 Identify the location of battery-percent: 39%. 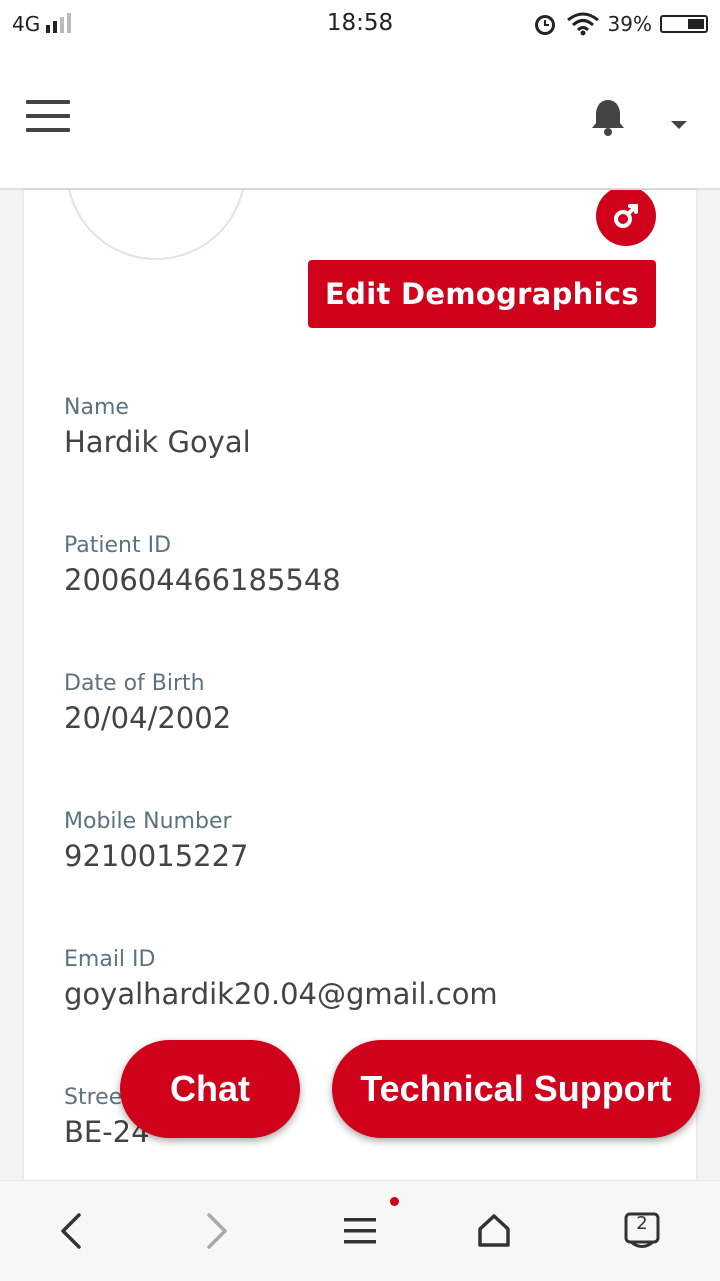
(629, 24).